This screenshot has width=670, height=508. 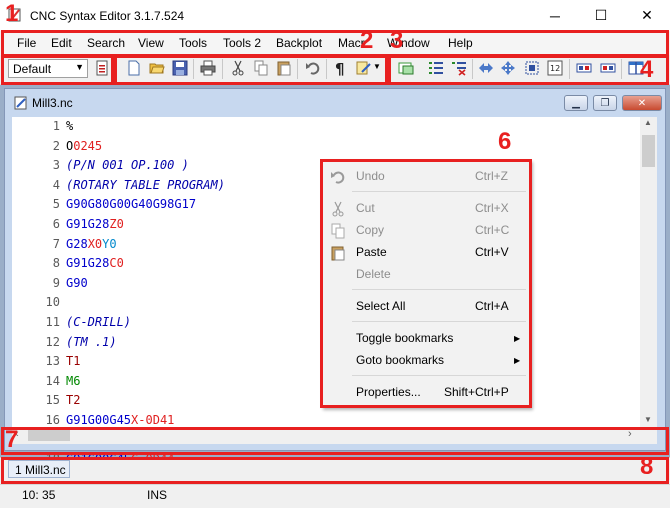 I want to click on annotation-label-1: 1, so click(x=12, y=13).